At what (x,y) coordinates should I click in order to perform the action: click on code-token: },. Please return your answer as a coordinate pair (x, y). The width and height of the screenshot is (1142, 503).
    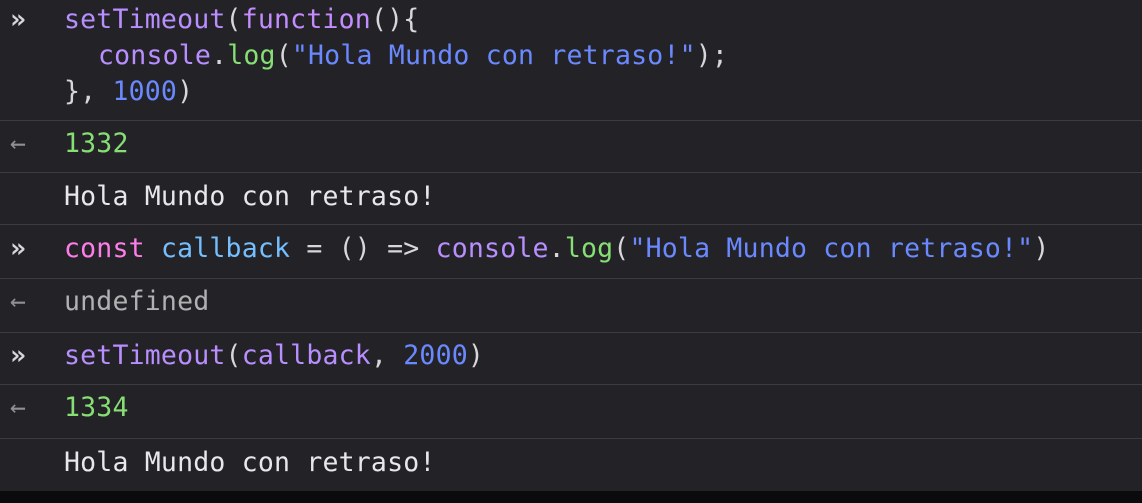
    Looking at the image, I should click on (88, 91).